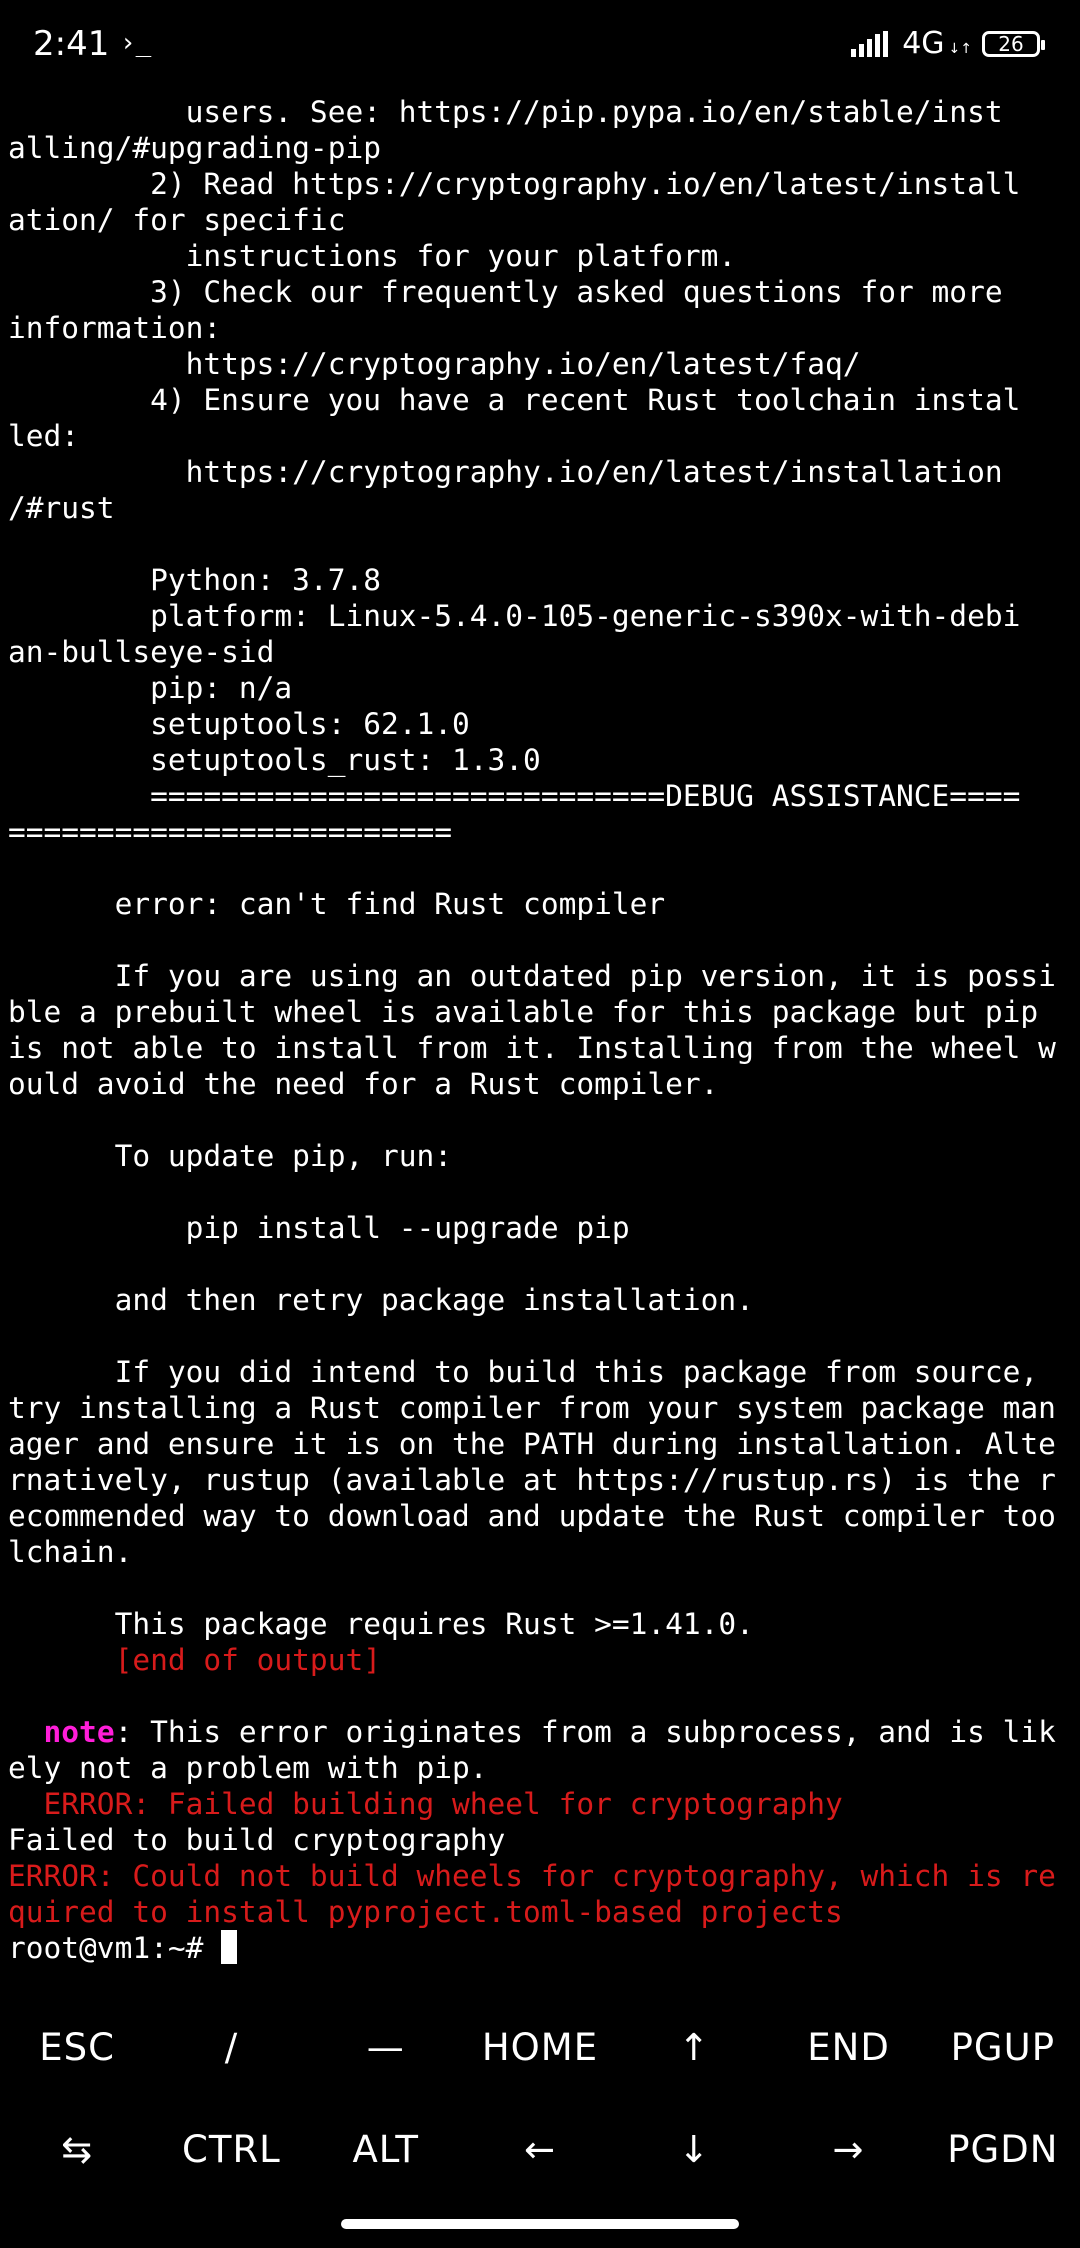  Describe the element at coordinates (960, 48) in the screenshot. I see `data-activity-icon: ↓↑` at that location.